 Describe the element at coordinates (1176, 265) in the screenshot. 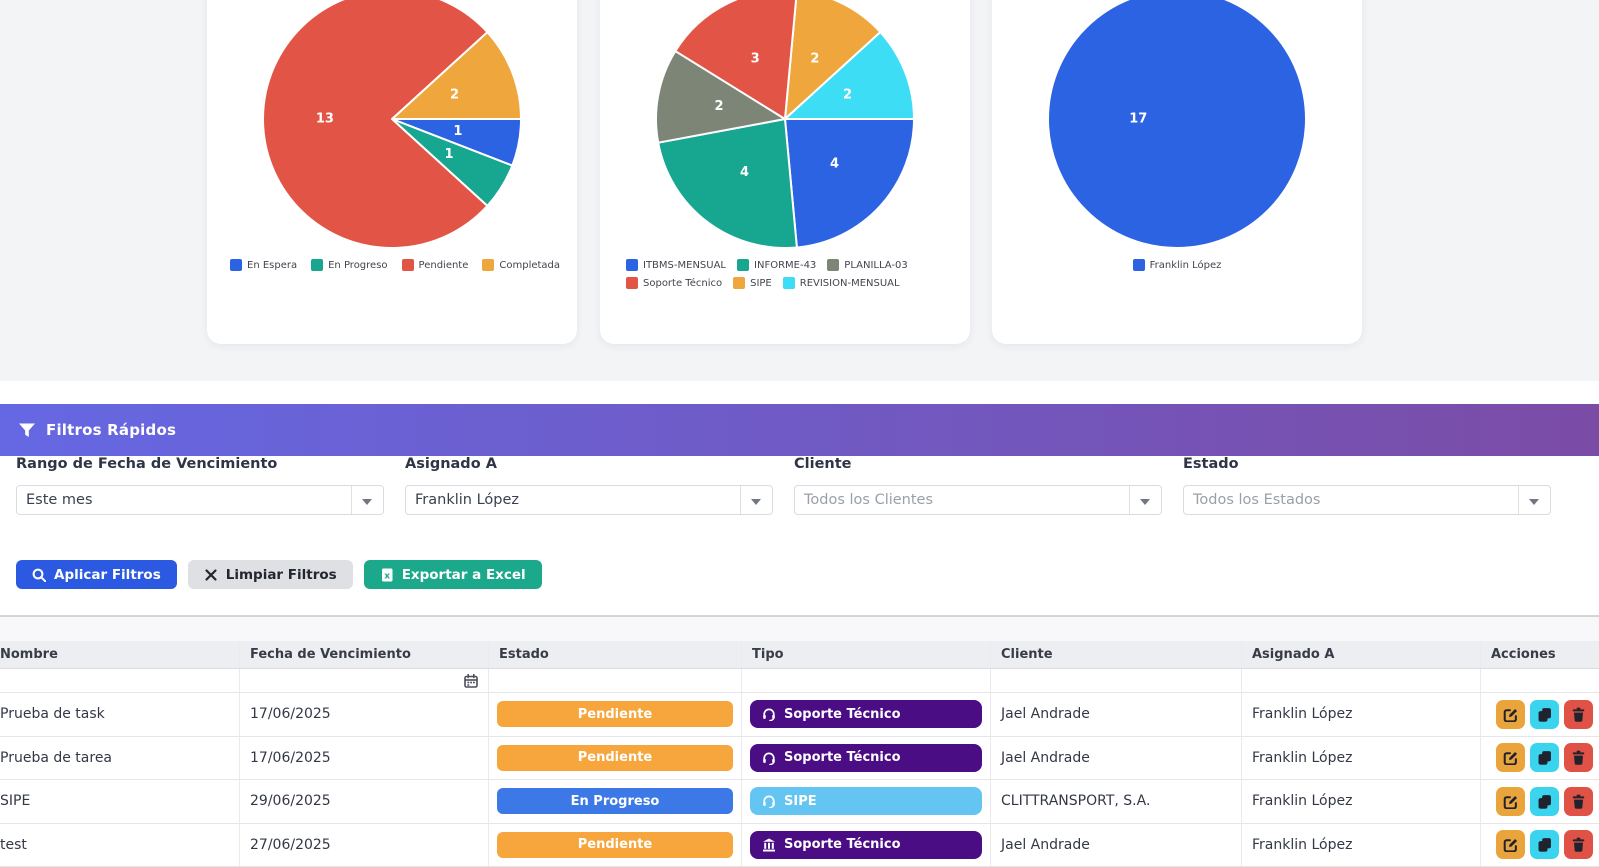

I see `legend-item: Franklin López` at that location.